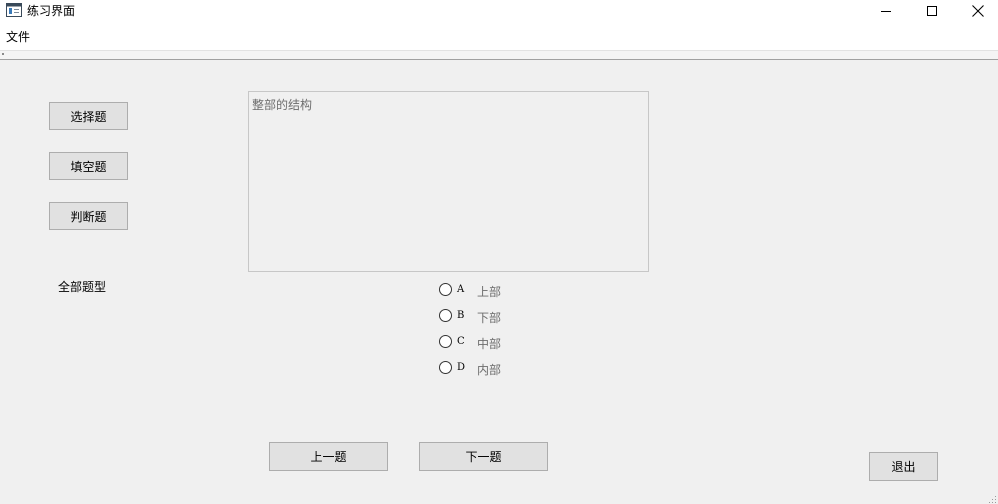 The height and width of the screenshot is (504, 998). Describe the element at coordinates (499, 36) in the screenshot. I see `menu-bar: 文件` at that location.